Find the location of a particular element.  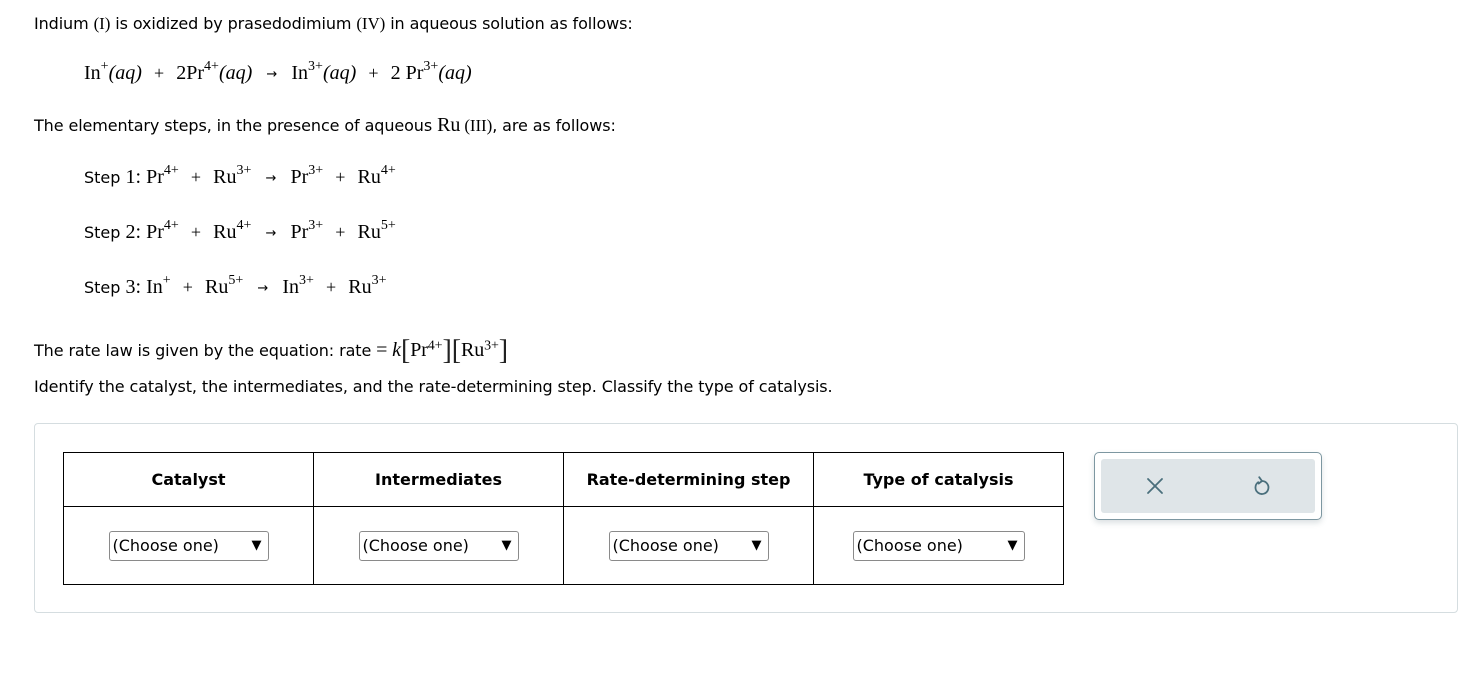

equals-sign: = is located at coordinates (382, 350).